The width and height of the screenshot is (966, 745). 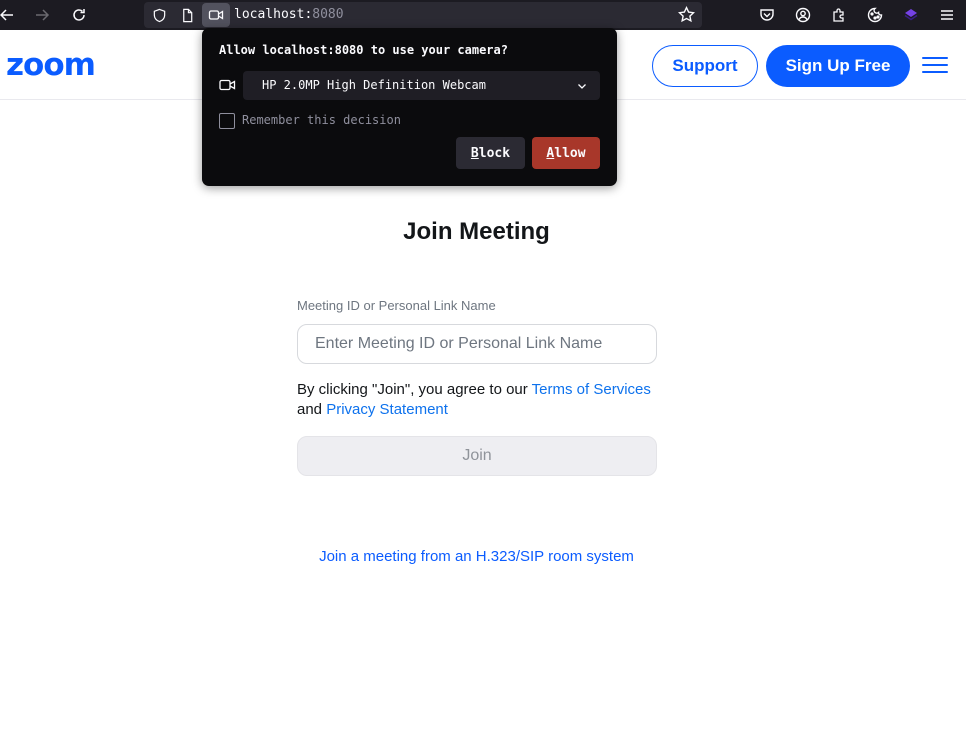 What do you see at coordinates (767, 15) in the screenshot?
I see `pocket-icon` at bounding box center [767, 15].